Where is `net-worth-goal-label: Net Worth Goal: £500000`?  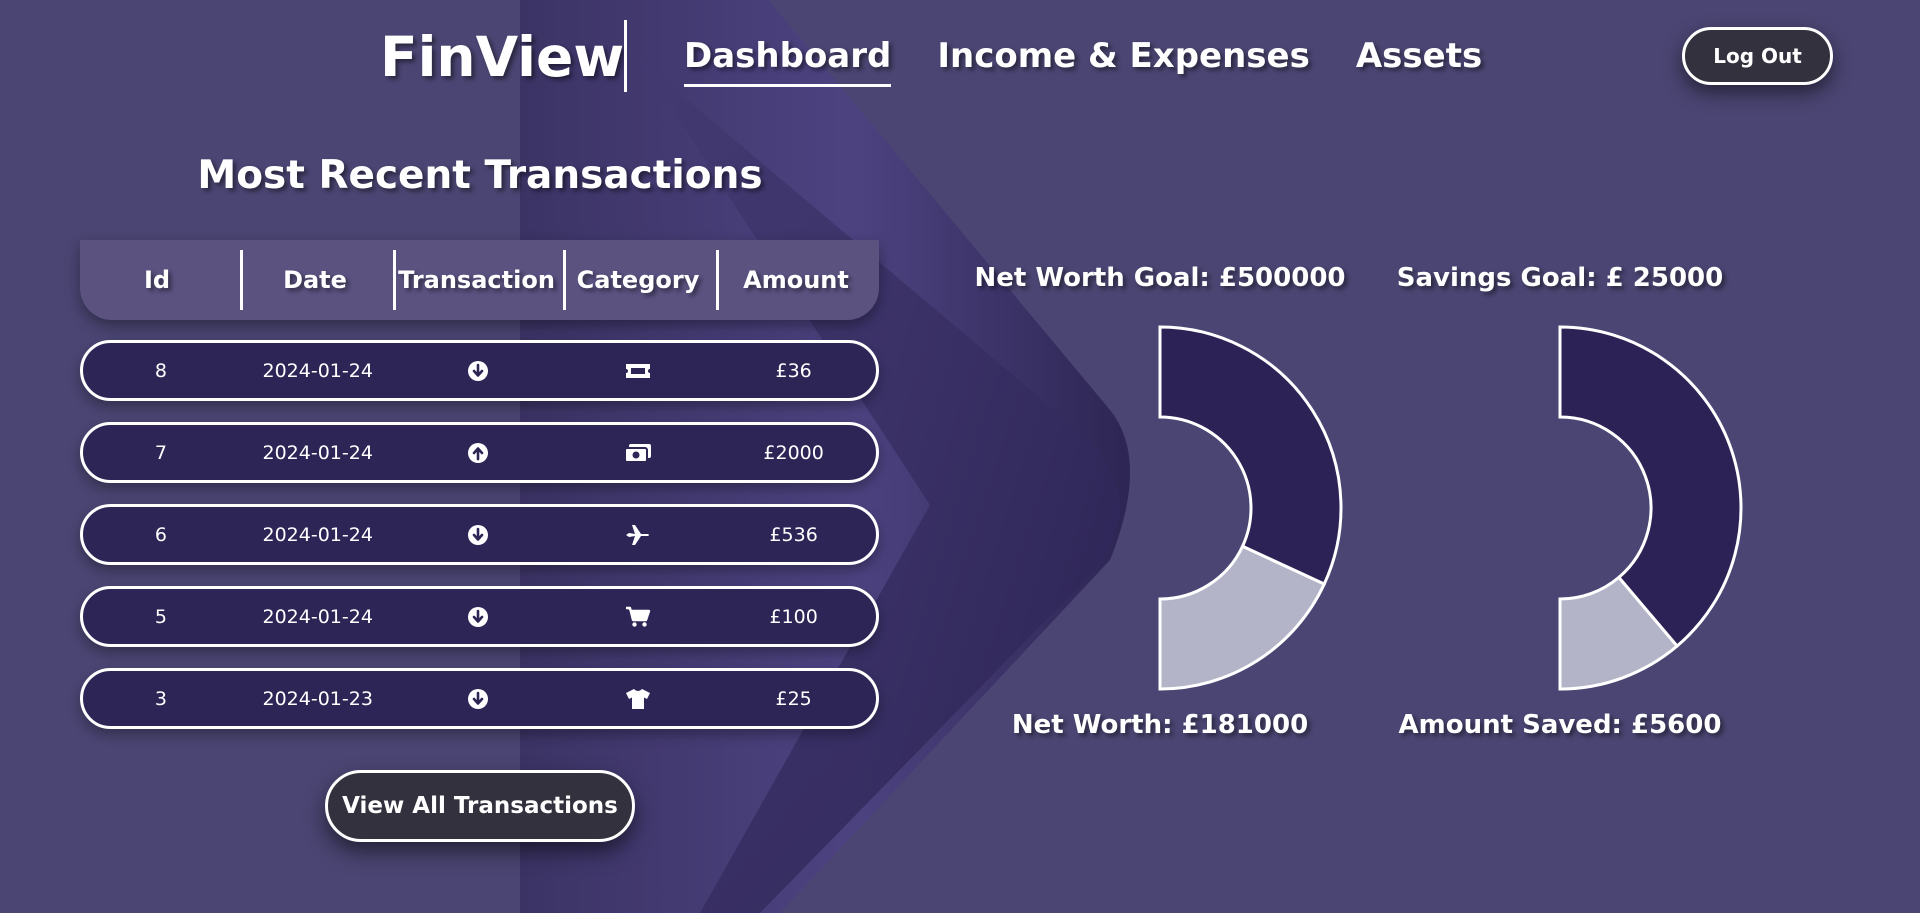 net-worth-goal-label: Net Worth Goal: £500000 is located at coordinates (1160, 278).